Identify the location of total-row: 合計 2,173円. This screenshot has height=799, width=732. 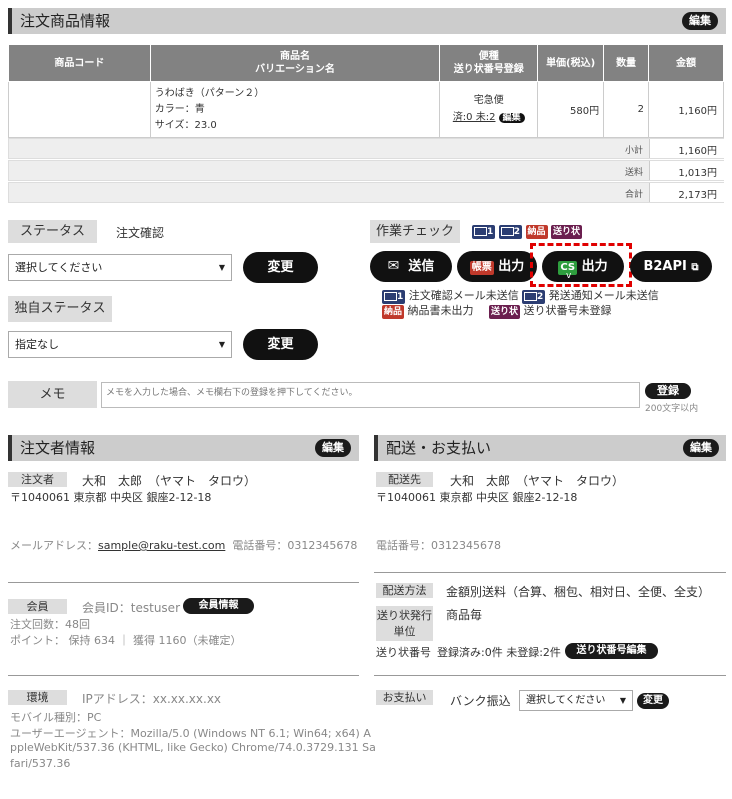
(366, 192).